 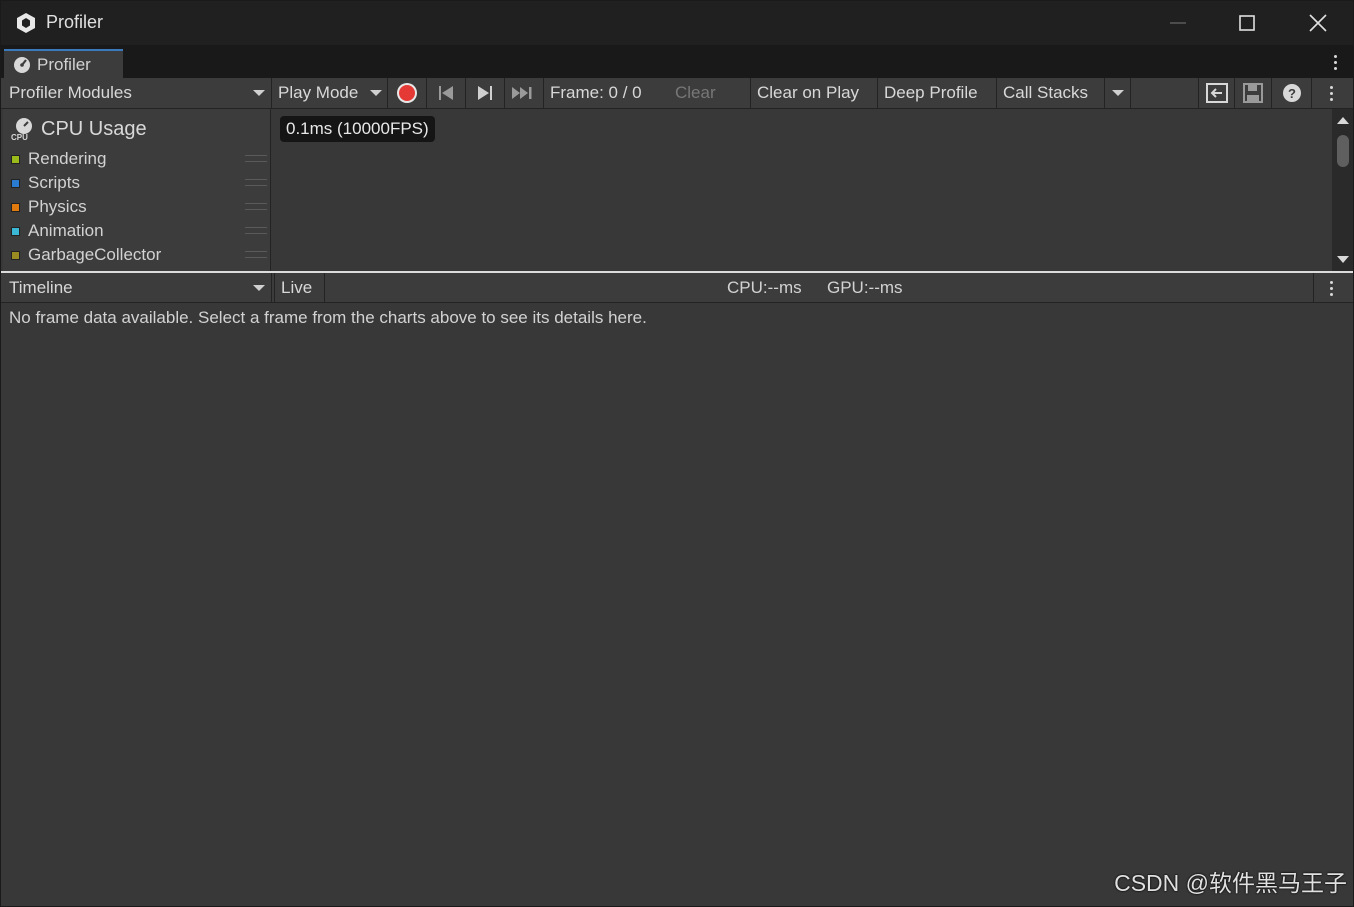 I want to click on maximize-icon, so click(x=1247, y=23).